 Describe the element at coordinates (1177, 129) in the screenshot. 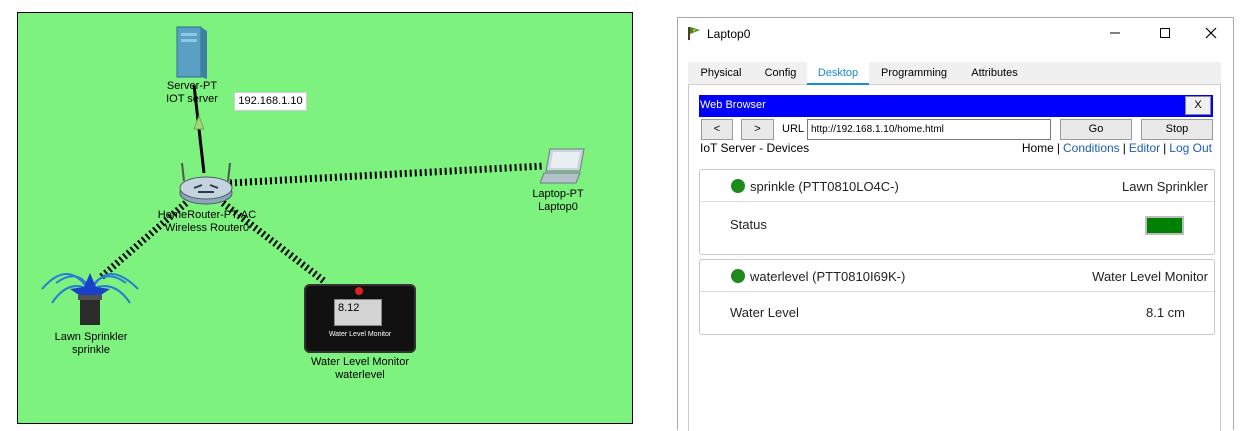

I see `stop-button: Stop` at that location.